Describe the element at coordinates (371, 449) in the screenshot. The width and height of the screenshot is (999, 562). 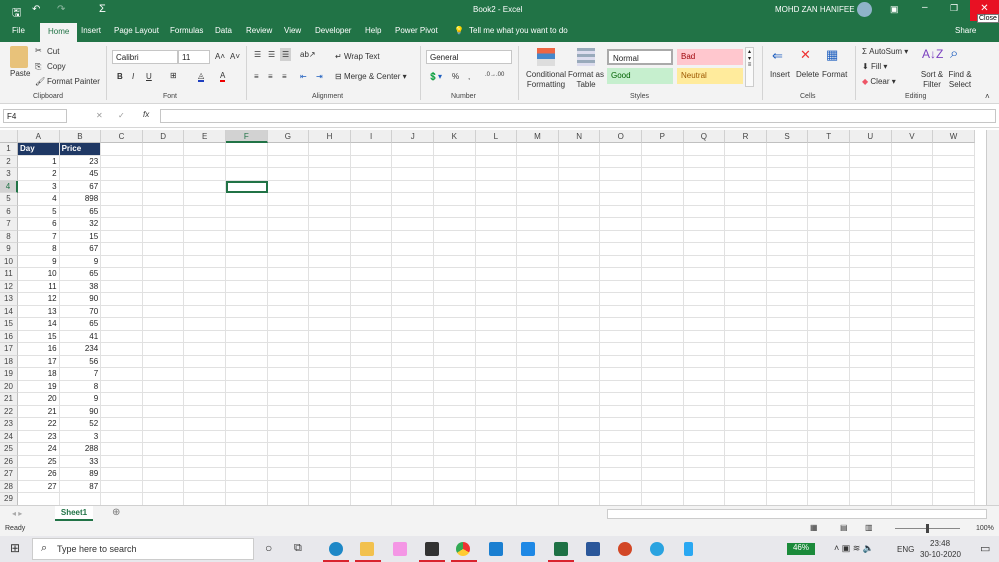
I see `cell-I25` at that location.